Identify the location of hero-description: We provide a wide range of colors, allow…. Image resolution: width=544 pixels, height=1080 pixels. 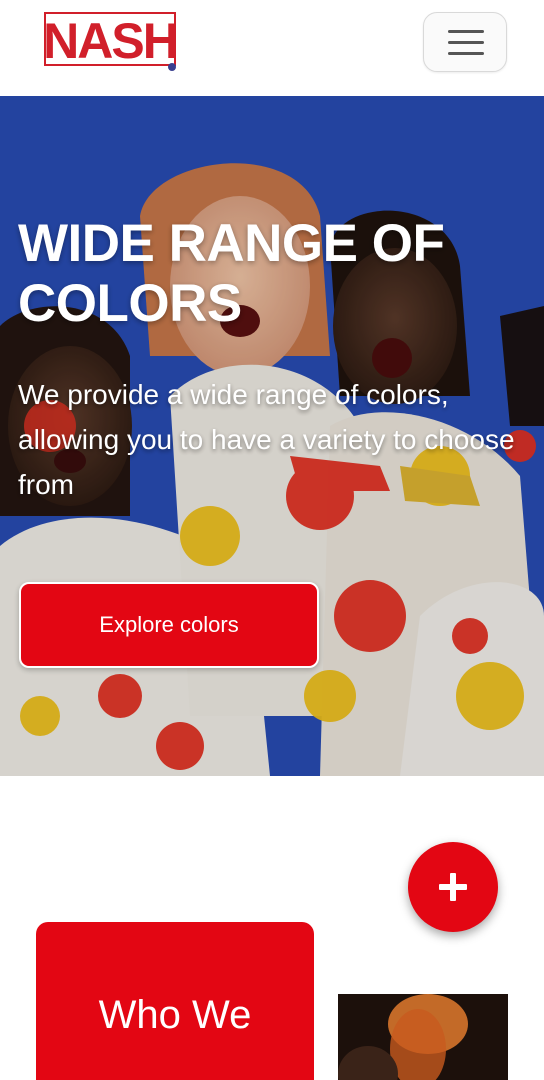
(266, 439).